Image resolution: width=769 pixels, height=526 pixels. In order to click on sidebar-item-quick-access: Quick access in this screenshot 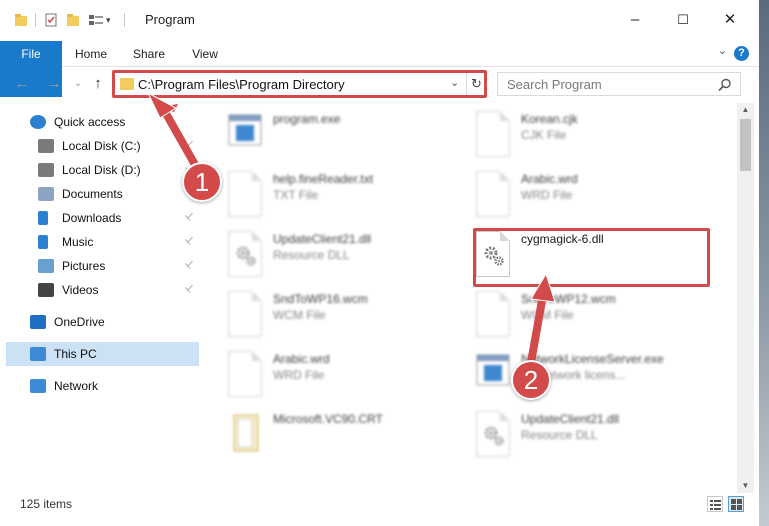, I will do `click(100, 122)`.